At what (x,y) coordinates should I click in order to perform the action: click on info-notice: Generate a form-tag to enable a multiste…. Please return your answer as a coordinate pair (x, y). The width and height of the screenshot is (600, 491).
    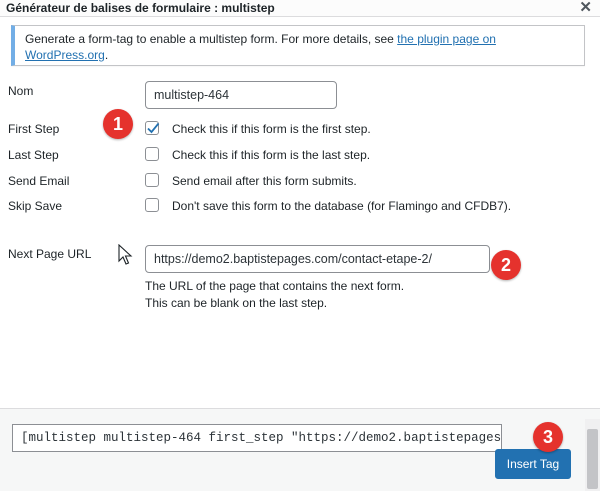
    Looking at the image, I should click on (298, 45).